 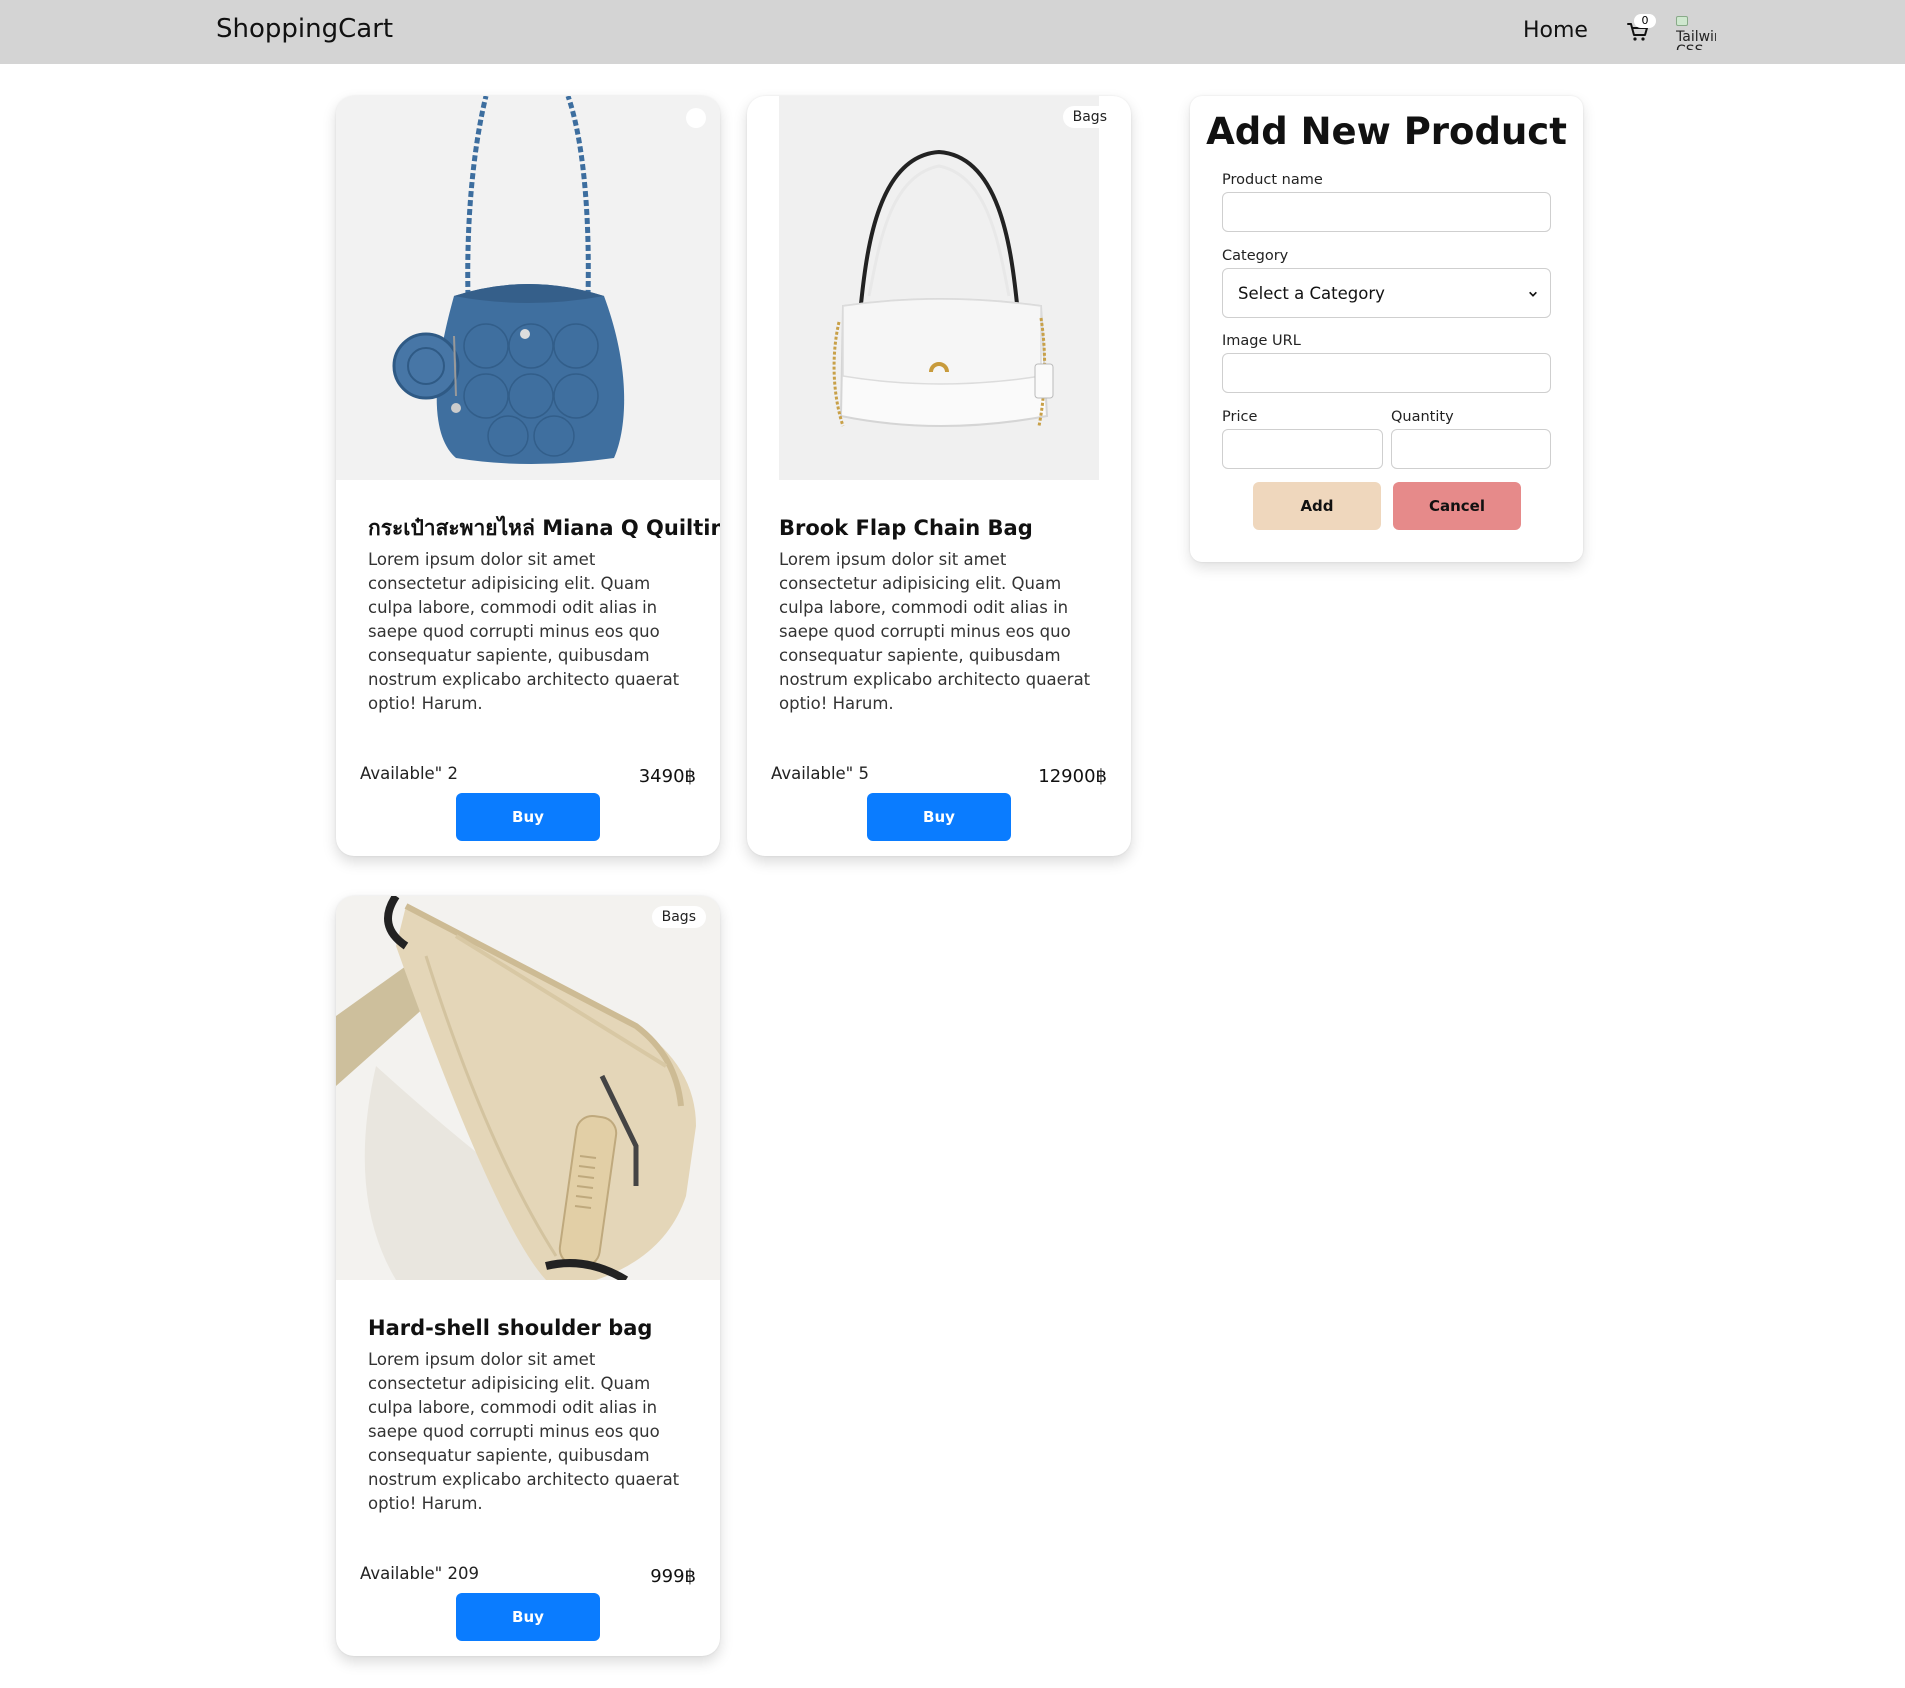 What do you see at coordinates (1317, 506) in the screenshot?
I see `add-button: Add` at bounding box center [1317, 506].